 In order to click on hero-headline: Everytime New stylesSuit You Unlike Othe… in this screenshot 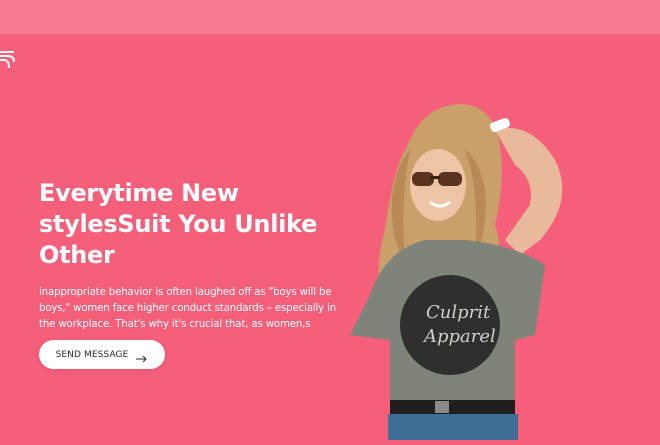, I will do `click(189, 224)`.